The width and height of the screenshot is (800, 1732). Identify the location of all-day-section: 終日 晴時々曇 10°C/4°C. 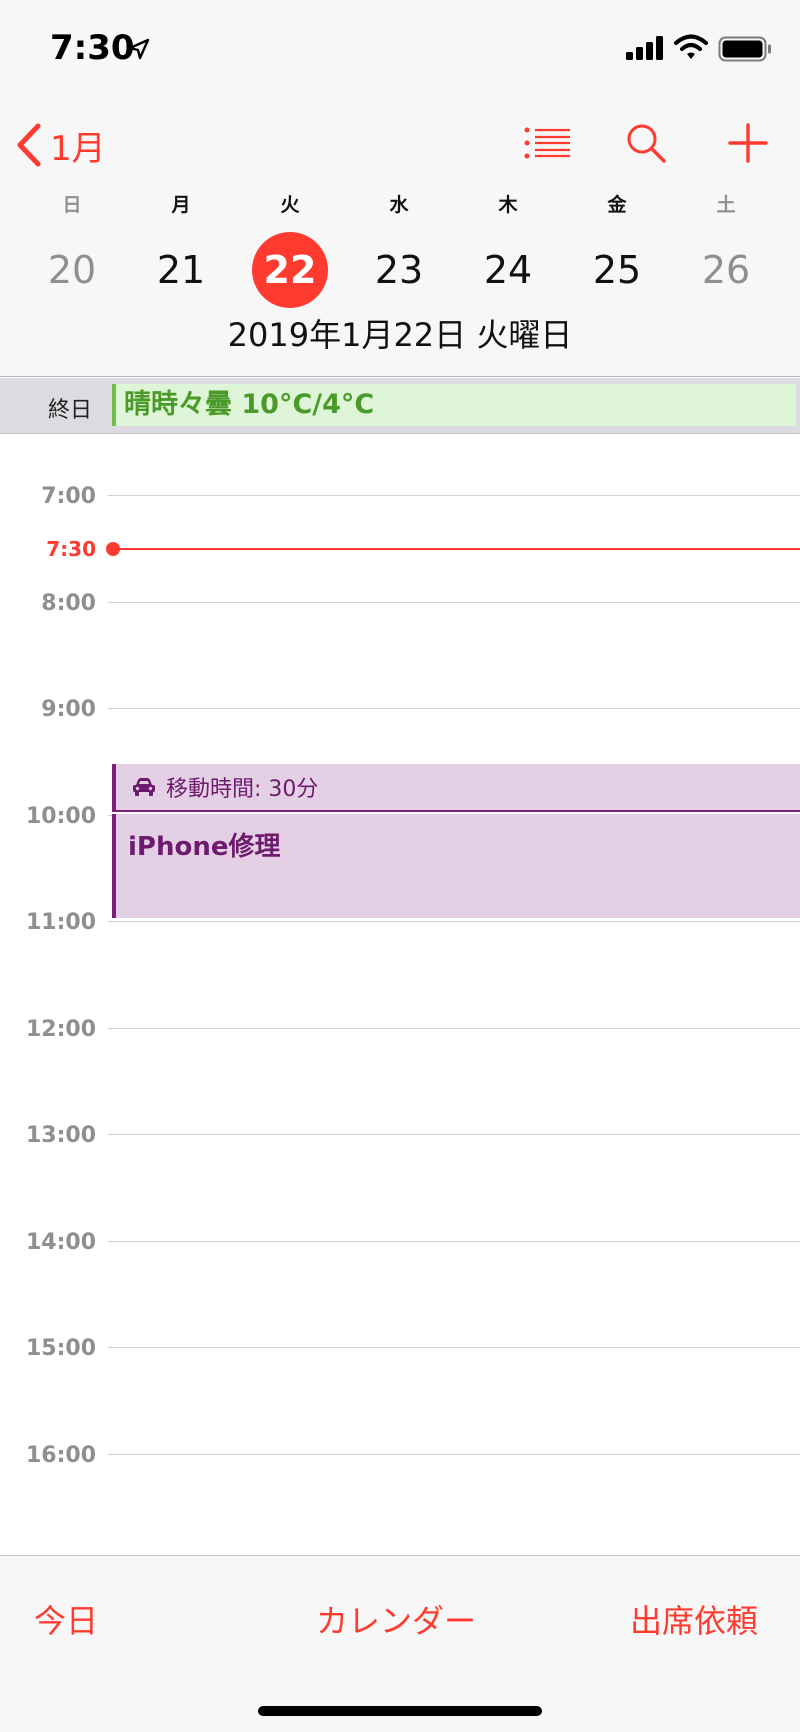
(400, 406).